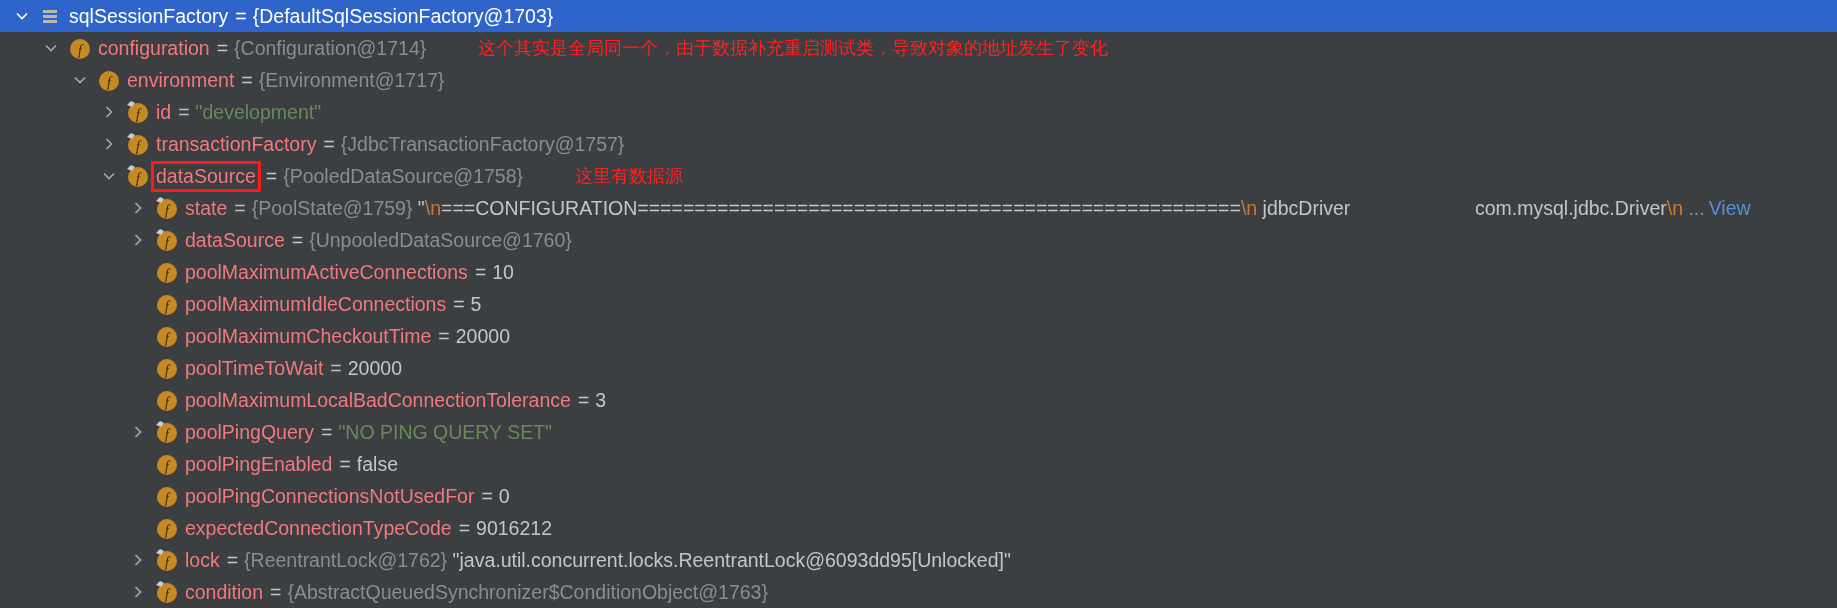 The width and height of the screenshot is (1837, 608). I want to click on tree-row: f condition = {AbstractQueuedSynchronizer$ConditionObject@1763}, so click(918, 592).